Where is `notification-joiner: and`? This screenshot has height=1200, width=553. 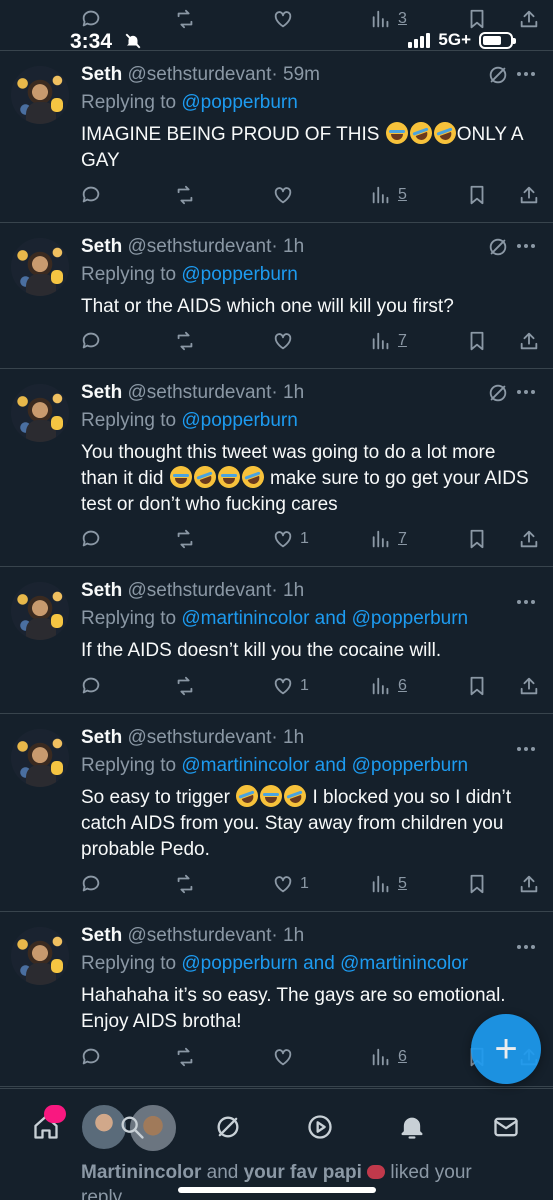
notification-joiner: and is located at coordinates (222, 1172).